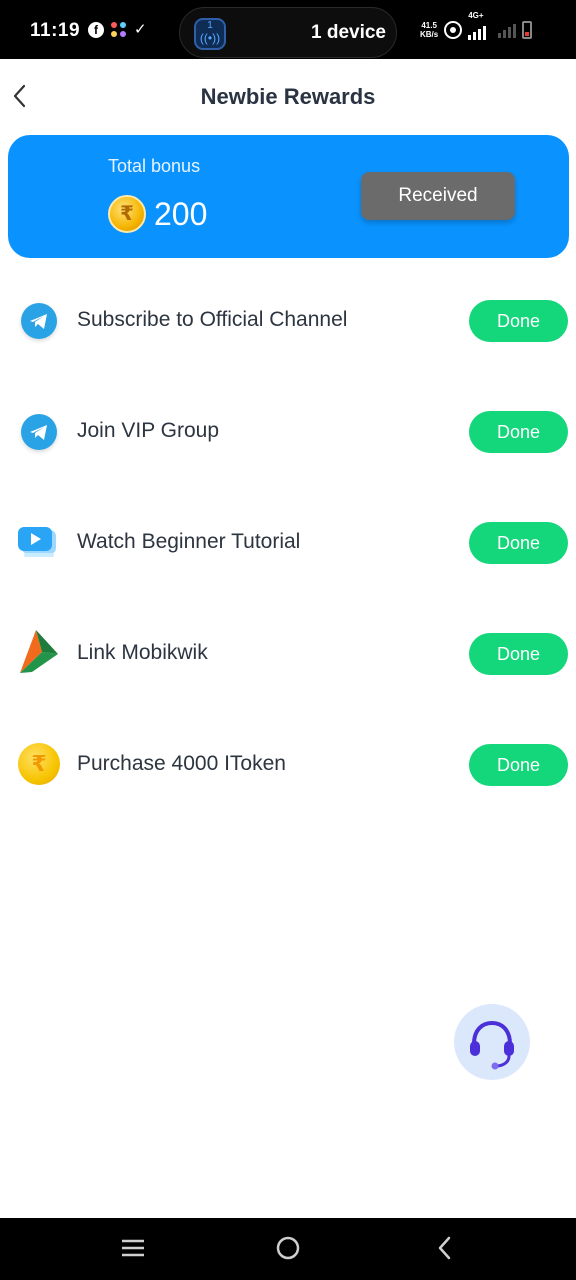  I want to click on dynamic-island: 1 ((•)) 1 device, so click(288, 32).